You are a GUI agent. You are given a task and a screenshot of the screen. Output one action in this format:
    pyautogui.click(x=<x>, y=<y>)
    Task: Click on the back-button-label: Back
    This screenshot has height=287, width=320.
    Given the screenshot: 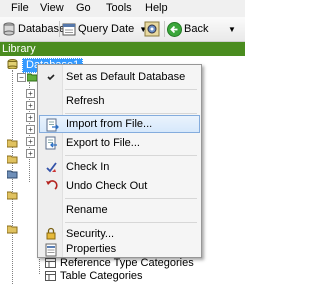 What is the action you would take?
    pyautogui.click(x=196, y=29)
    